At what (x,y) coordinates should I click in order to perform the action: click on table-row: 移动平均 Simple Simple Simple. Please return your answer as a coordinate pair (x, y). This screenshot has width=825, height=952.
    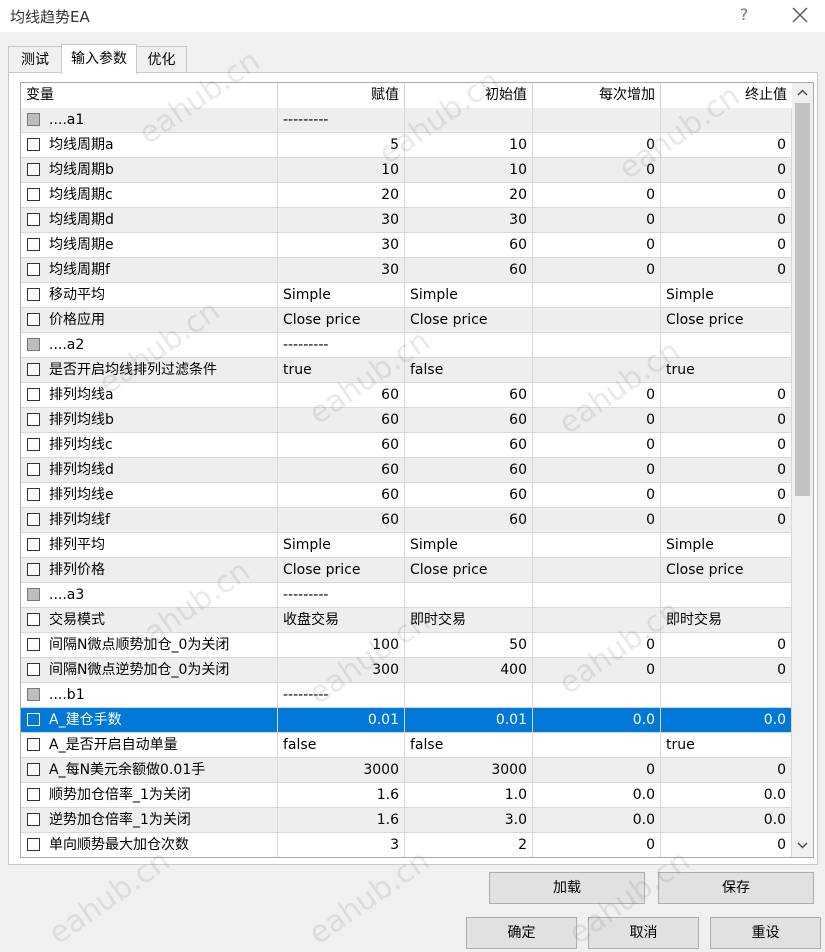
    Looking at the image, I should click on (406, 295).